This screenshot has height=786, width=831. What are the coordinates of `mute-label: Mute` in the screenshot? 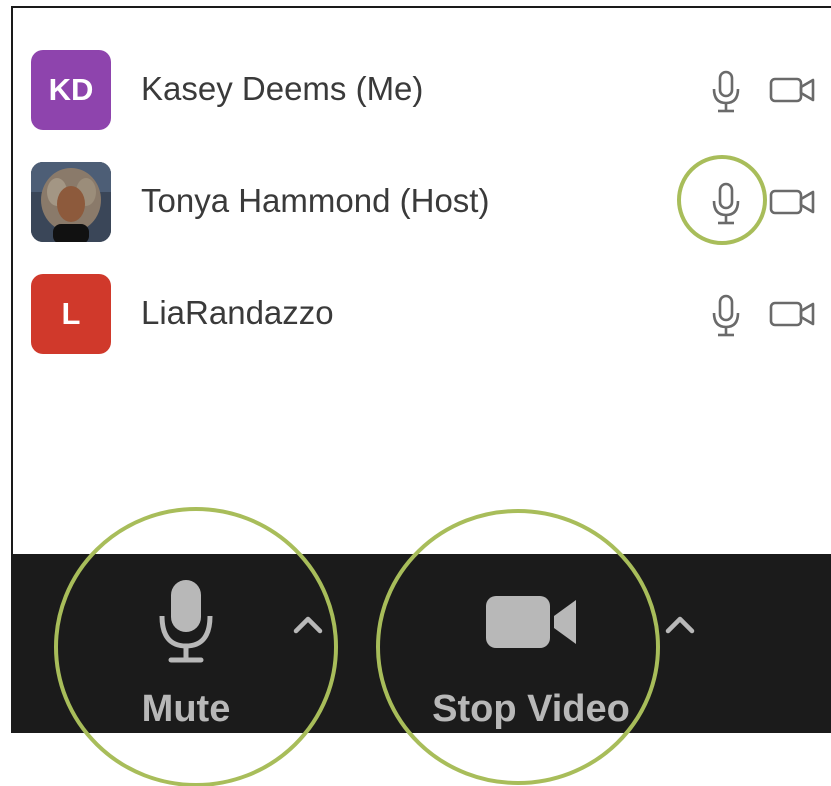 It's located at (186, 709).